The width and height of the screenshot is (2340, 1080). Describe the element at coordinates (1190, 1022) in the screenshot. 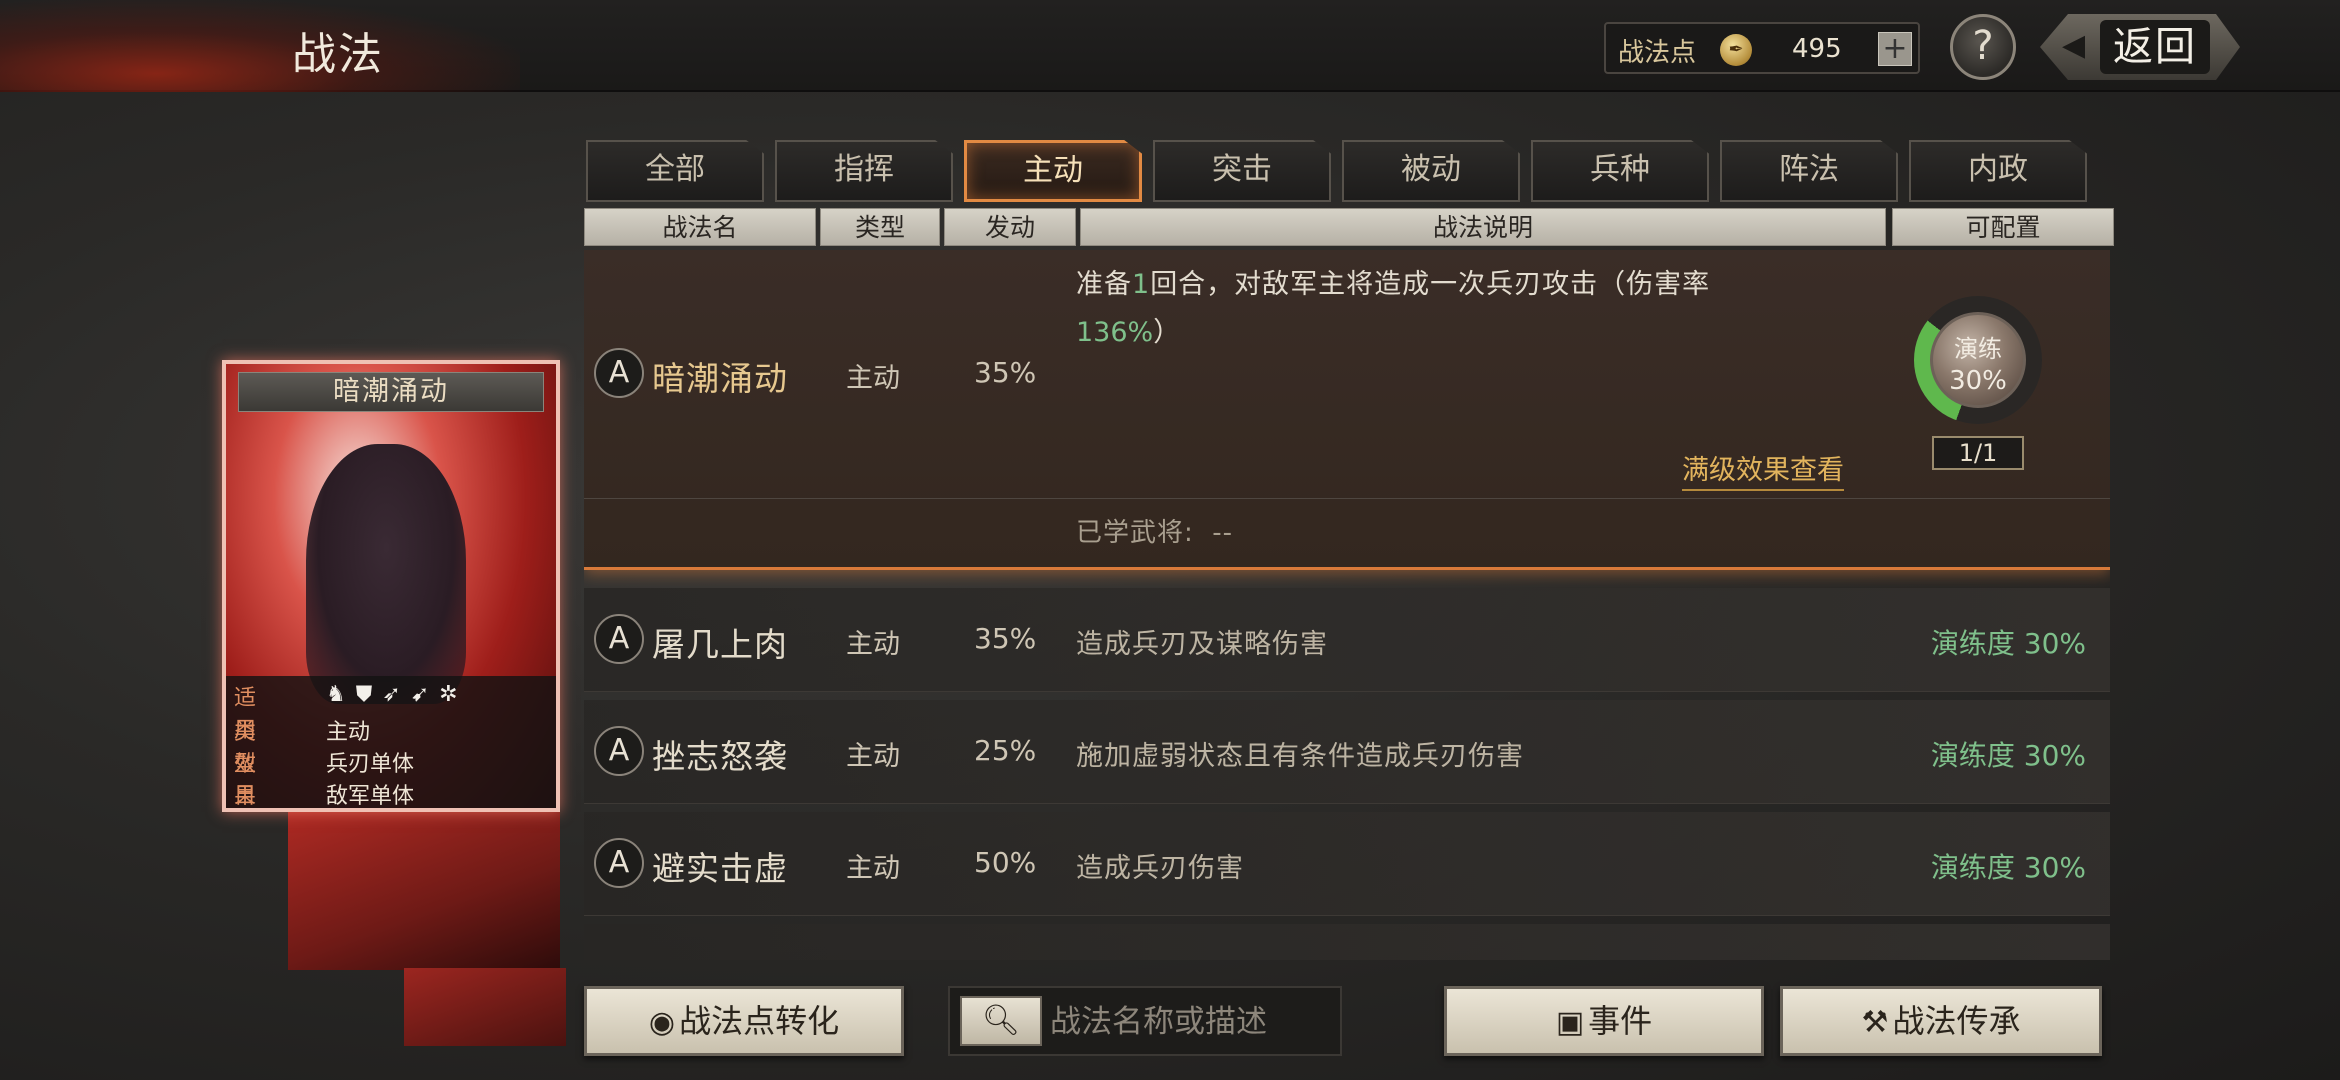

I see `search-input` at that location.